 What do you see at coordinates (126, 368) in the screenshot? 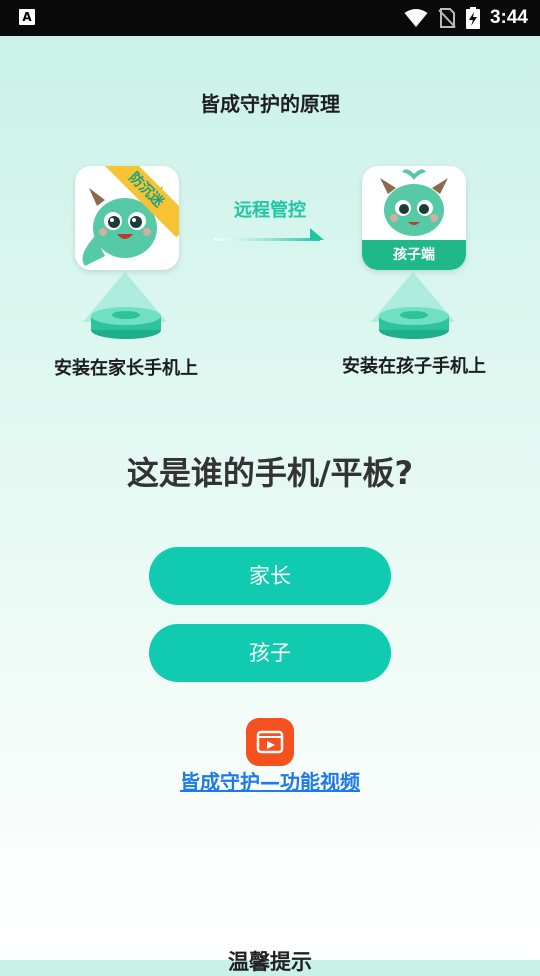
I see `parent-caption: 安装在家长手机上` at bounding box center [126, 368].